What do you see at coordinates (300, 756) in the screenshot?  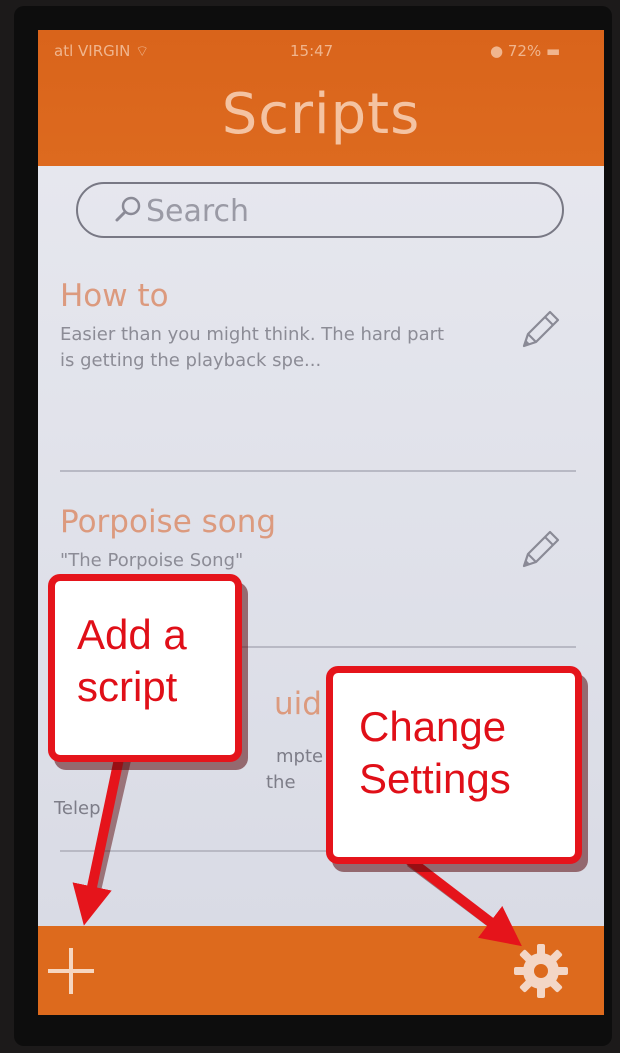 I see `script-description-partial: mpte` at bounding box center [300, 756].